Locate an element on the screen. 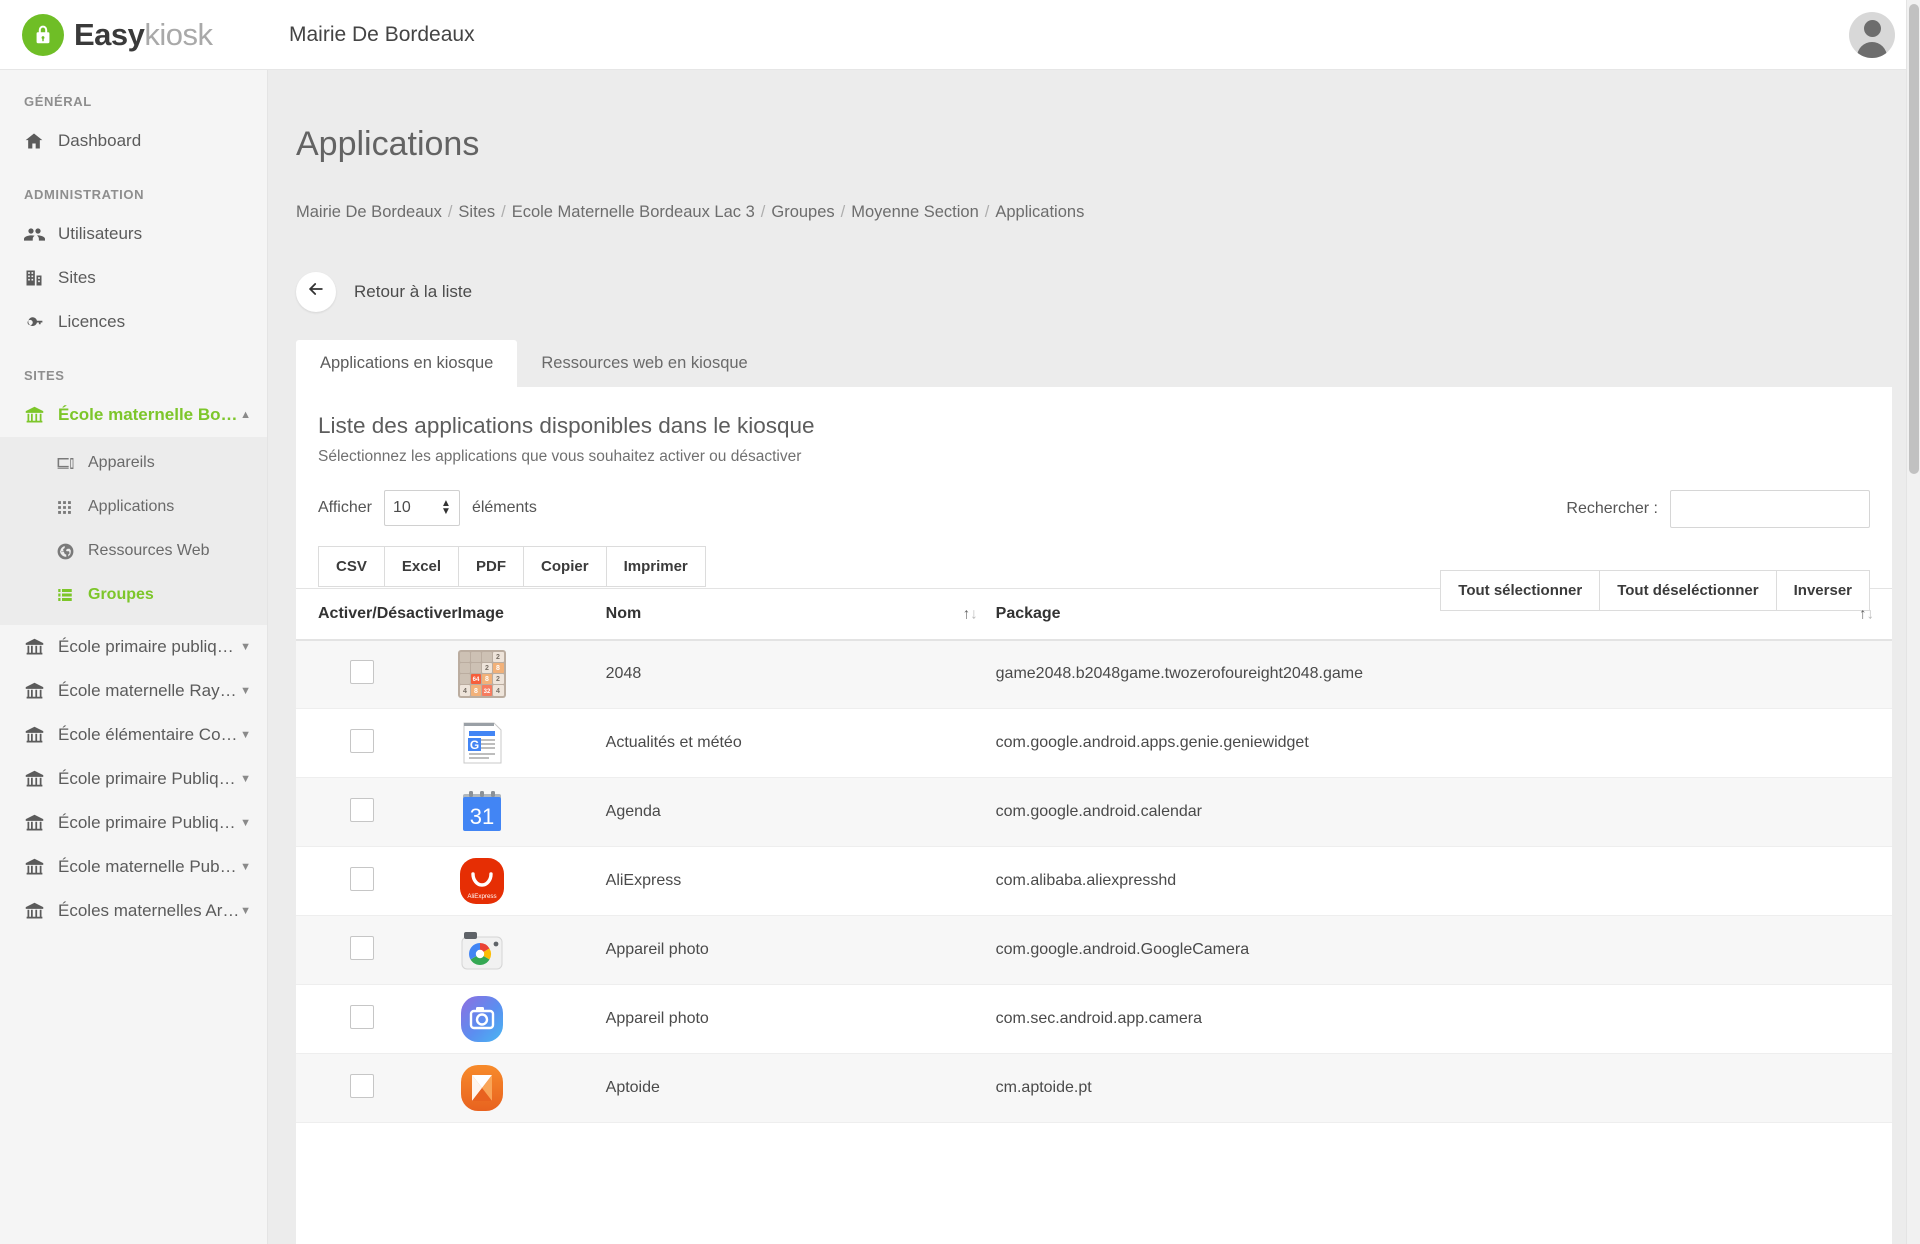 The height and width of the screenshot is (1244, 1920). cell-image: AliExpress is located at coordinates (531, 881).